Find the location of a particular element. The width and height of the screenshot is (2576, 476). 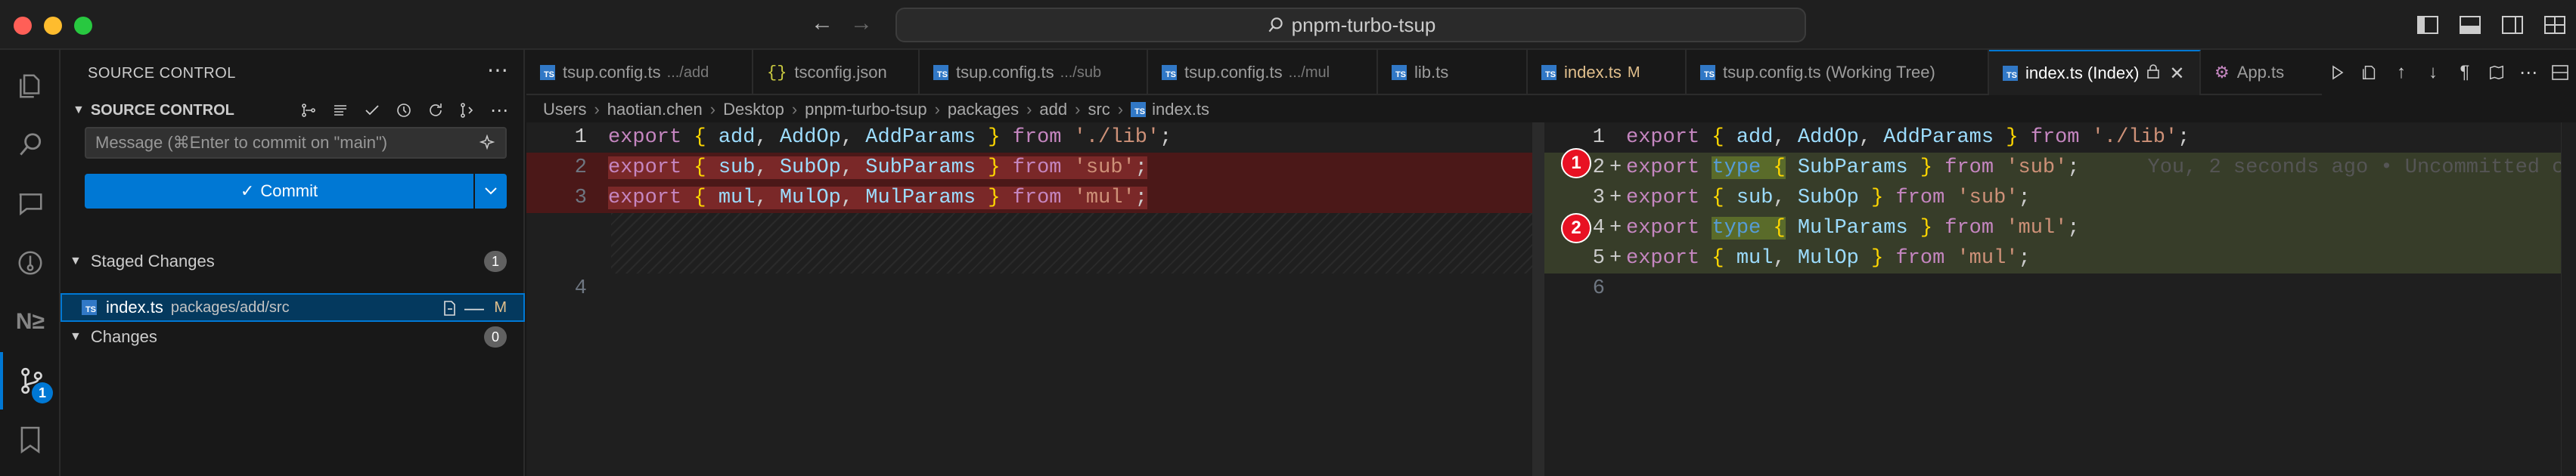

code-content: export { sub, SubOp } from 'sub'; is located at coordinates (1828, 198).